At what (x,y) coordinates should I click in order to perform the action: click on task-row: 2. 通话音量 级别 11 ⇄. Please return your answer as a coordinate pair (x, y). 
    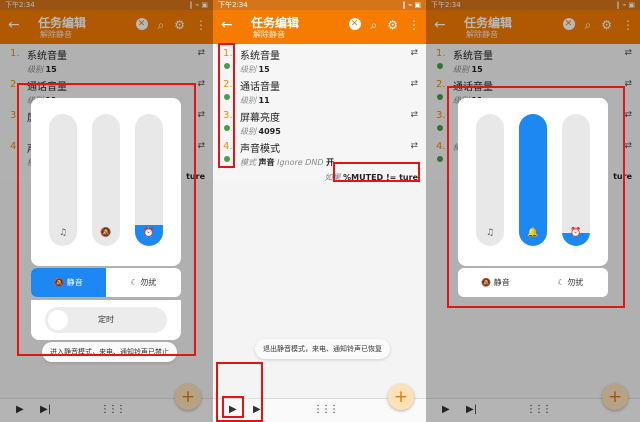
    Looking at the image, I should click on (319, 90).